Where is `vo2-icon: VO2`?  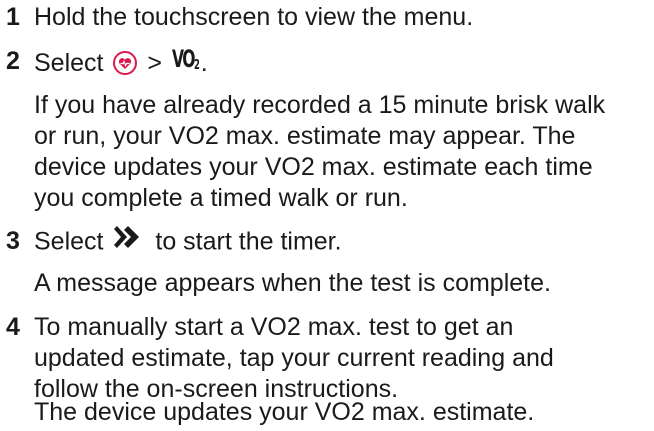 vo2-icon: VO2 is located at coordinates (186, 62).